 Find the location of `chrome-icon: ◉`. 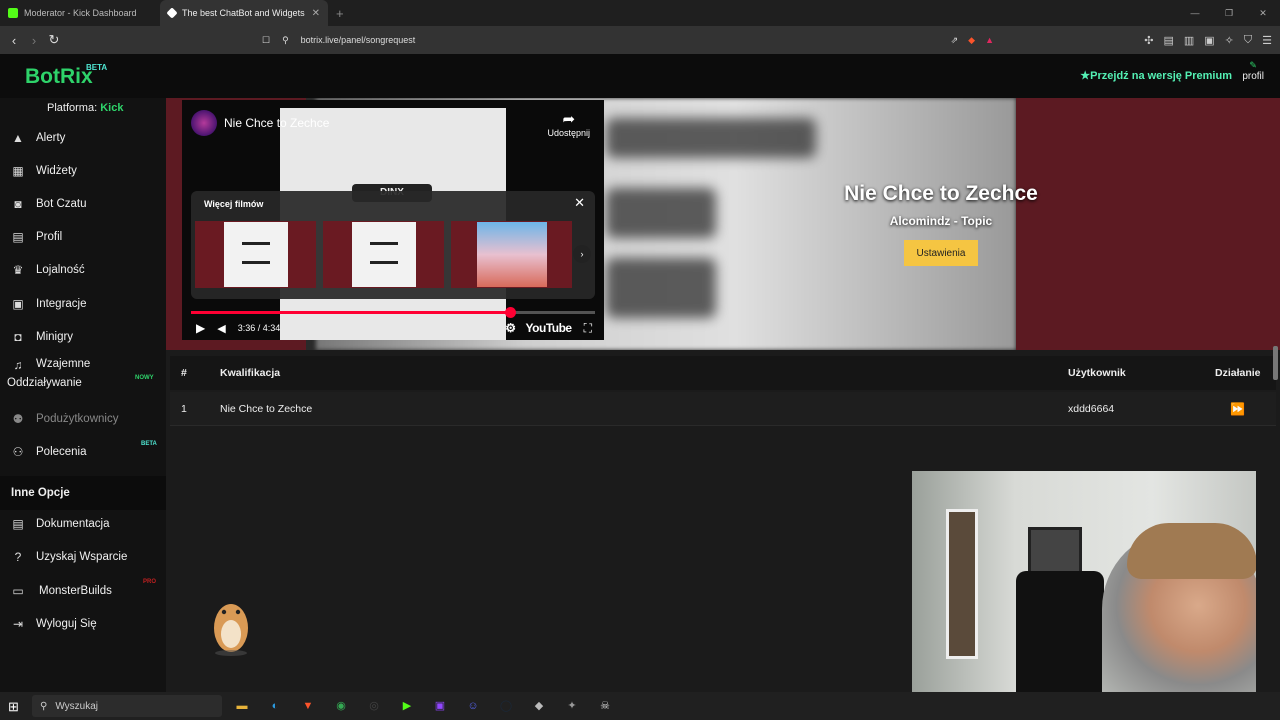

chrome-icon: ◉ is located at coordinates (341, 706).